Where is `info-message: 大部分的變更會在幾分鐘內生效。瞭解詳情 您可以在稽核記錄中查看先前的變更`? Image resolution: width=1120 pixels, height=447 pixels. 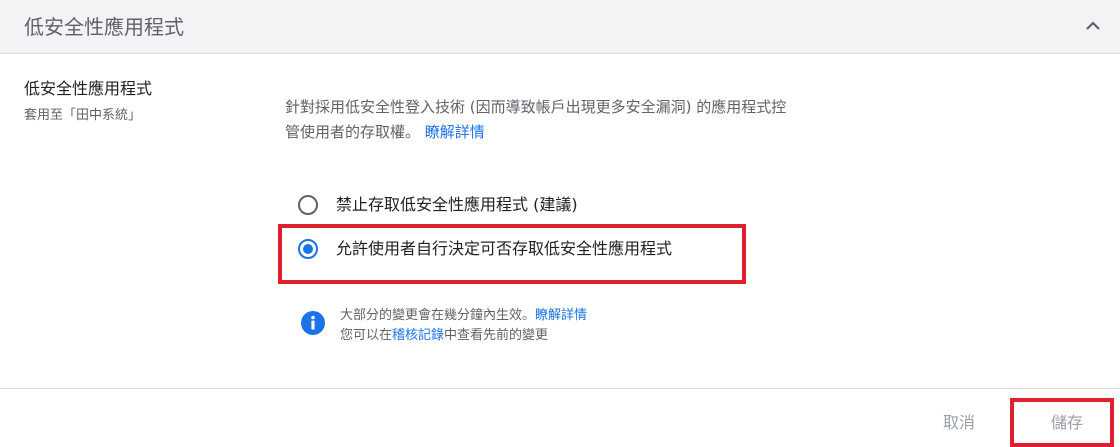
info-message: 大部分的變更會在幾分鐘內生效。瞭解詳情 您可以在稽核記錄中查看先前的變更 is located at coordinates (463, 326).